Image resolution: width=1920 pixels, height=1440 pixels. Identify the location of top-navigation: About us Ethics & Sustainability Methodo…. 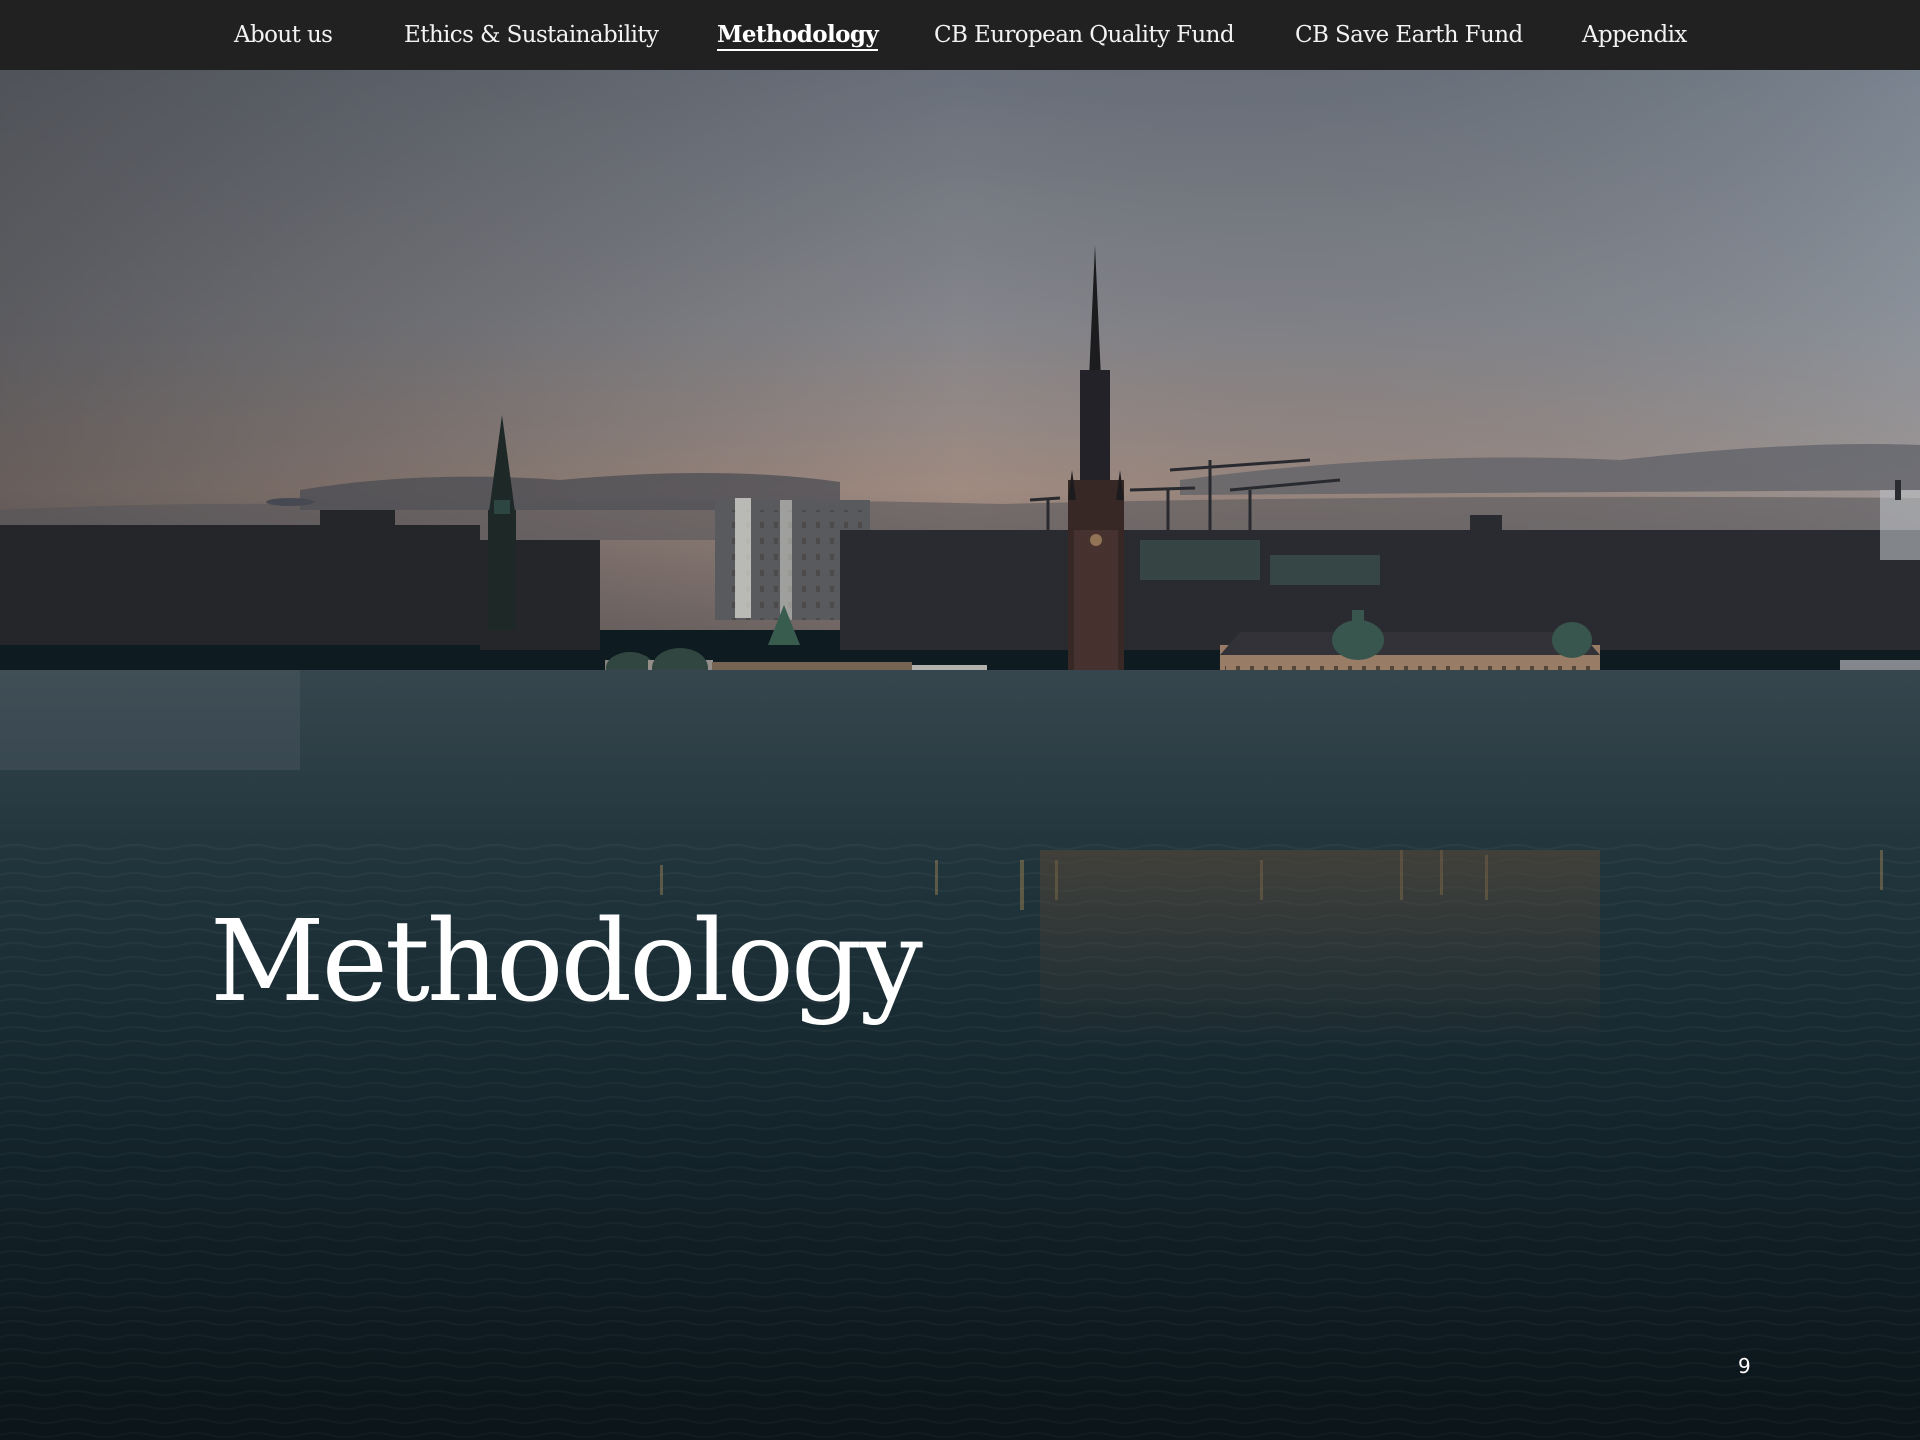
(960, 35).